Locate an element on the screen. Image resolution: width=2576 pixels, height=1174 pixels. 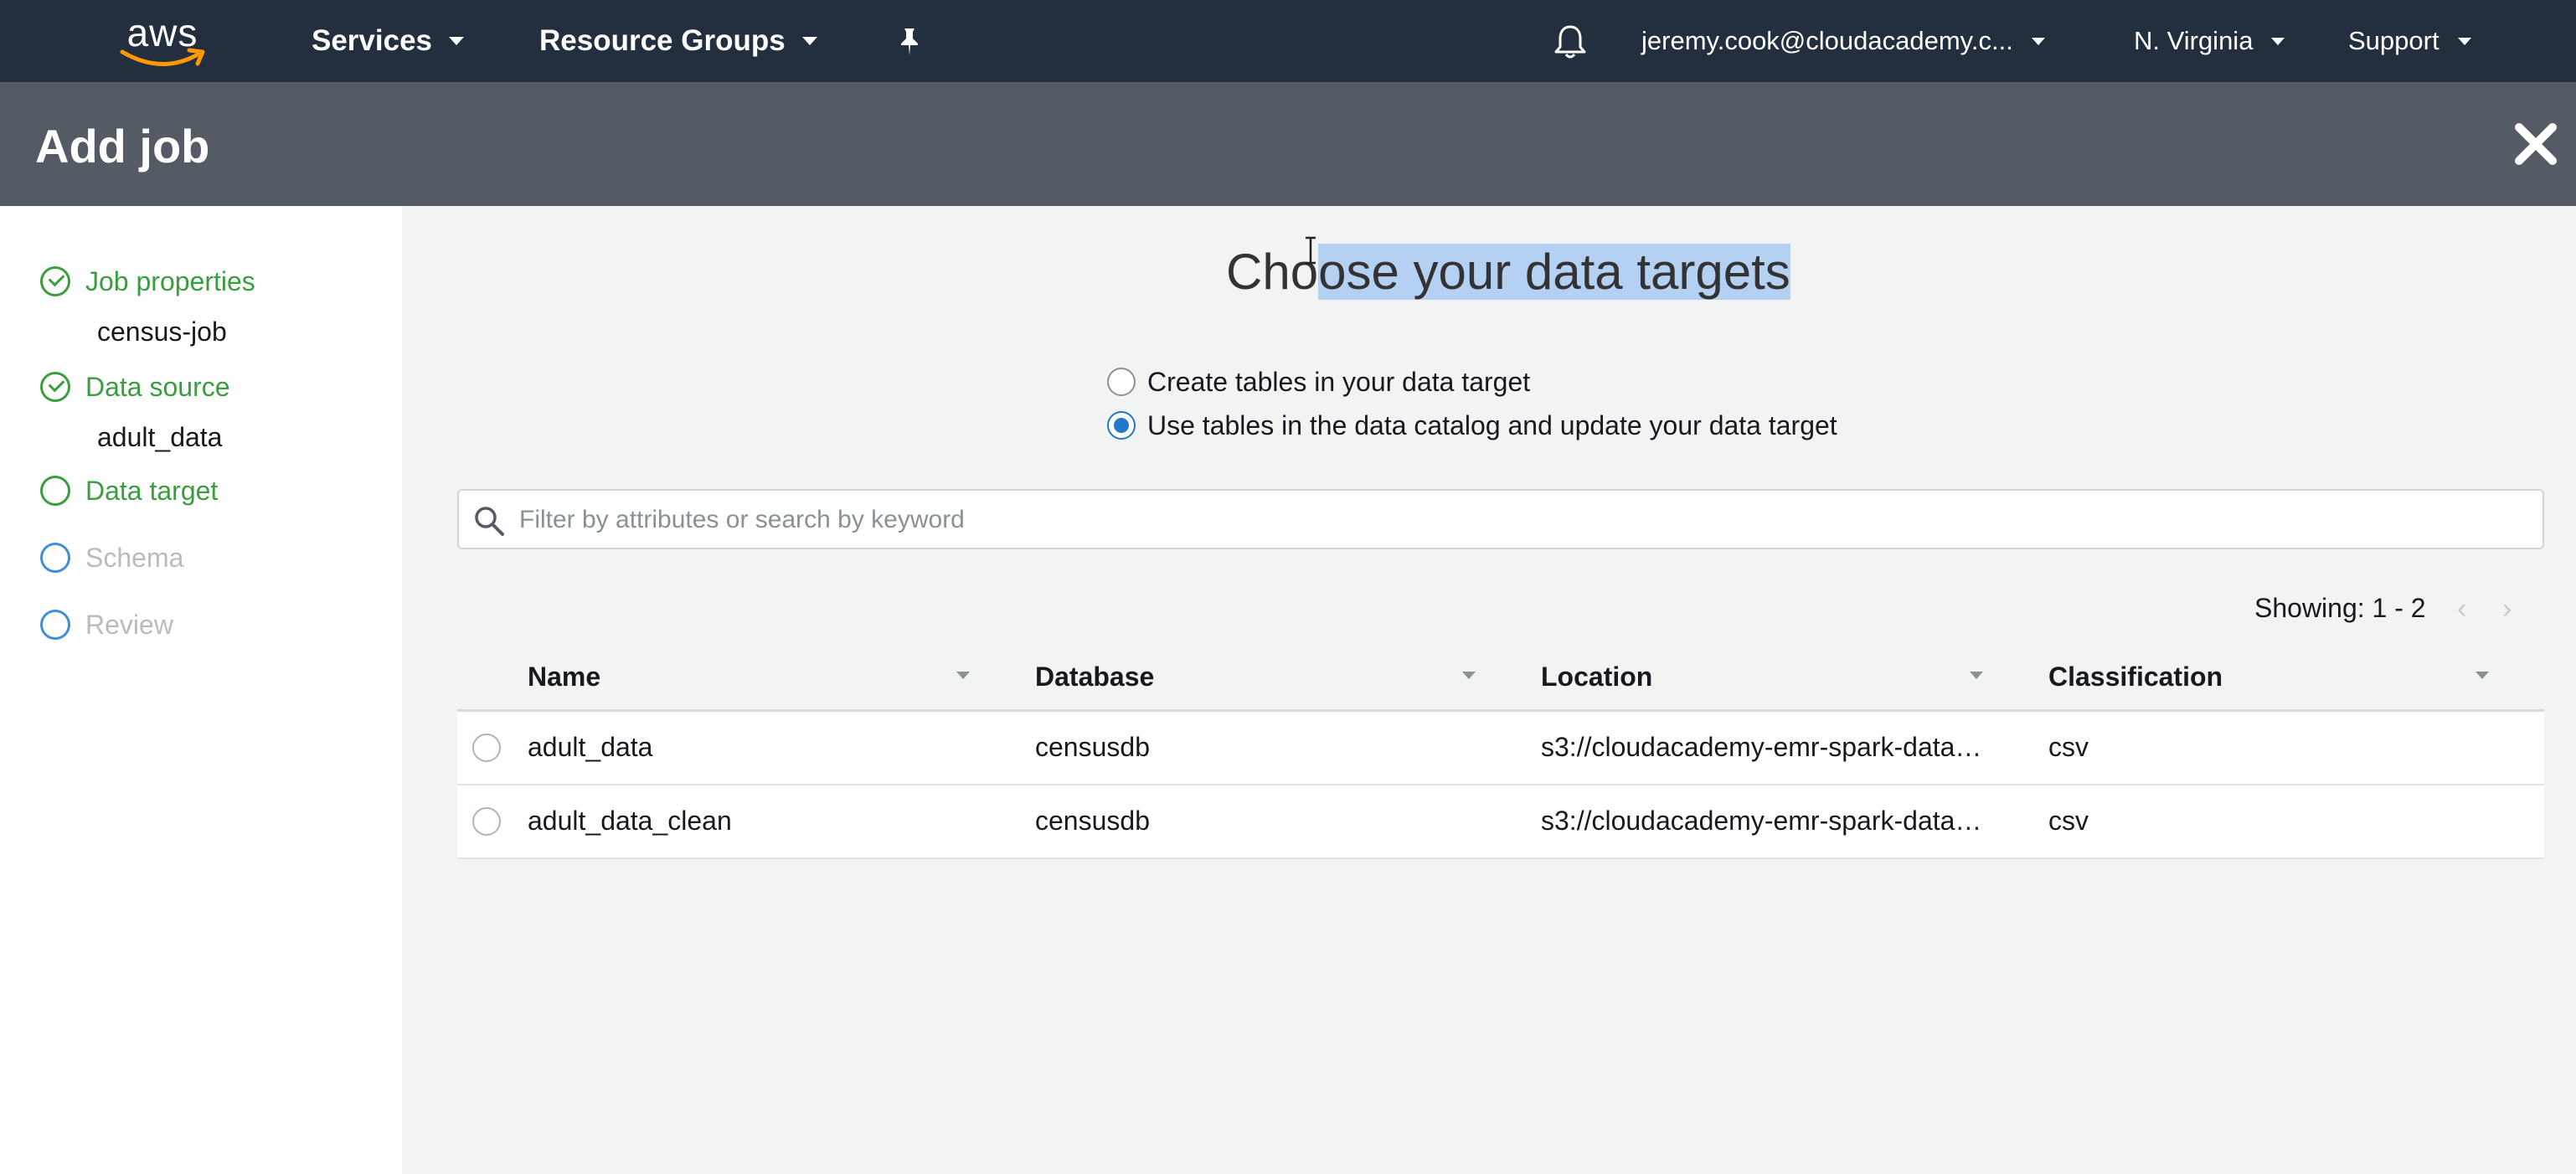
services-label: Services is located at coordinates (372, 40).